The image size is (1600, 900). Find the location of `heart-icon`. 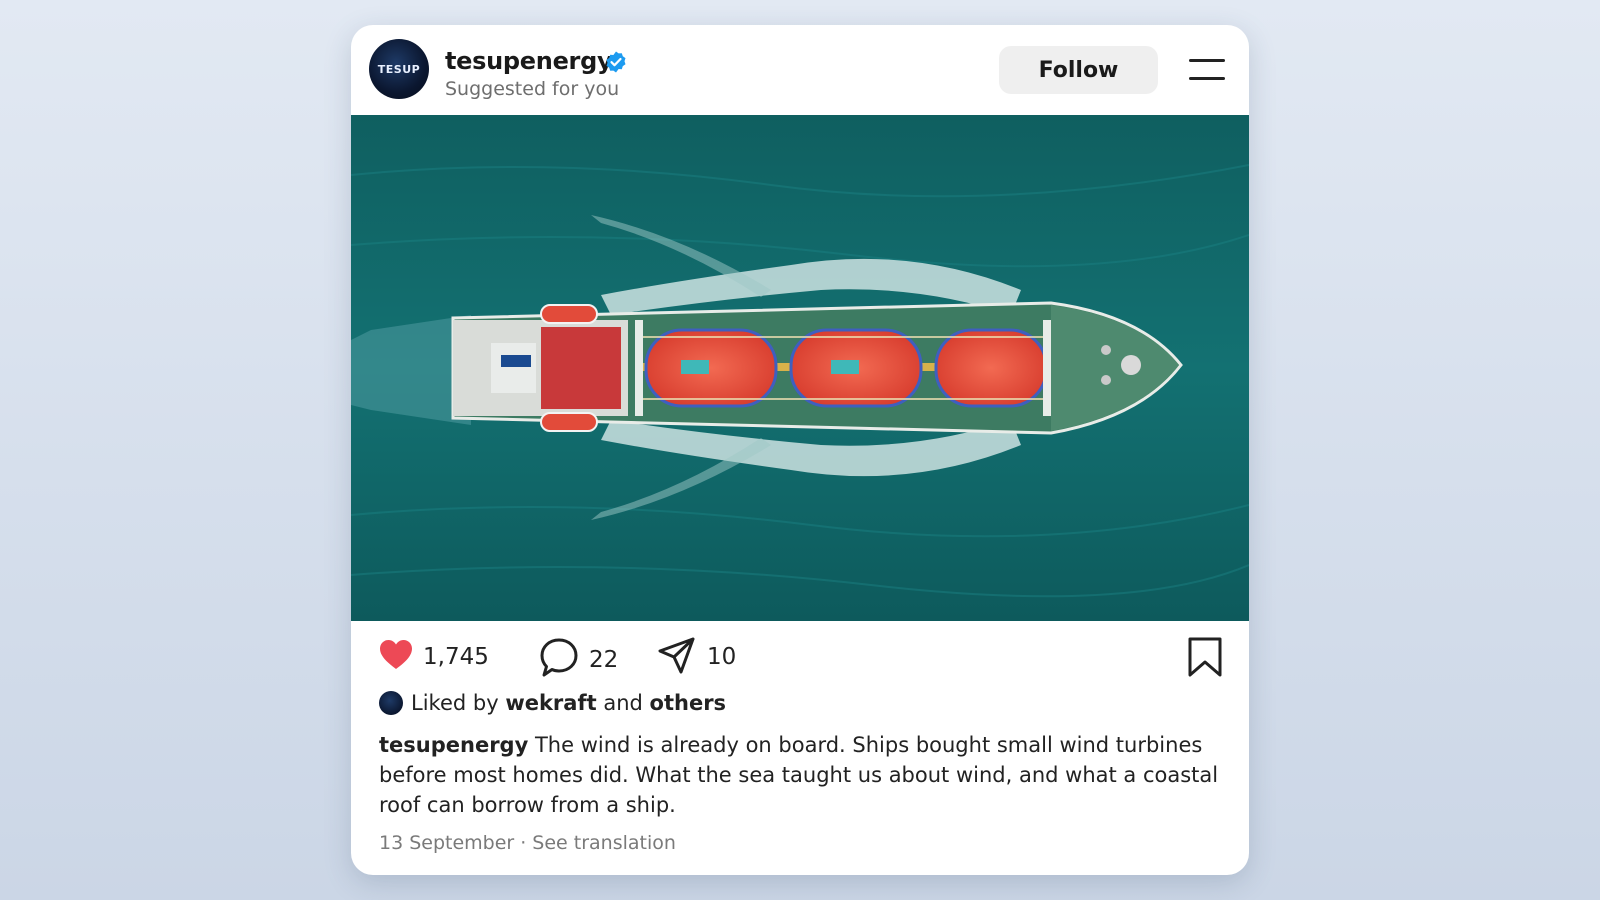

heart-icon is located at coordinates (396, 657).